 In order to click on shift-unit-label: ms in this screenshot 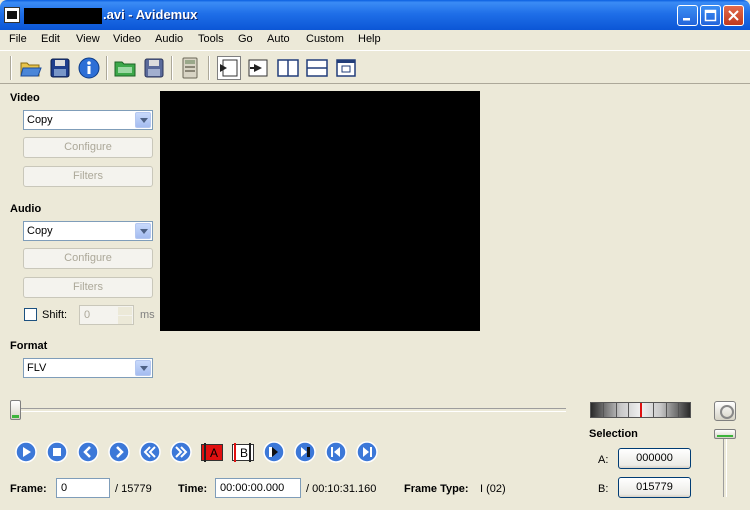, I will do `click(147, 315)`.